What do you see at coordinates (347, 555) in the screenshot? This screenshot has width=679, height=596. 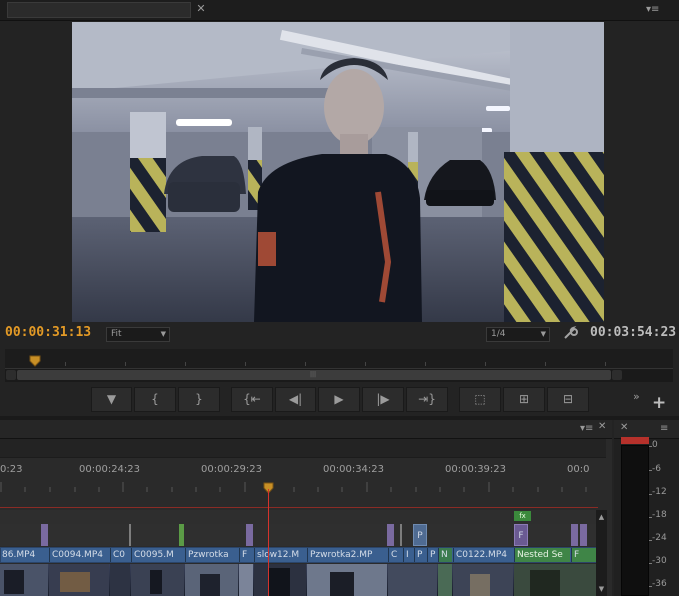 I see `clip: Pzwrotka2.MP` at bounding box center [347, 555].